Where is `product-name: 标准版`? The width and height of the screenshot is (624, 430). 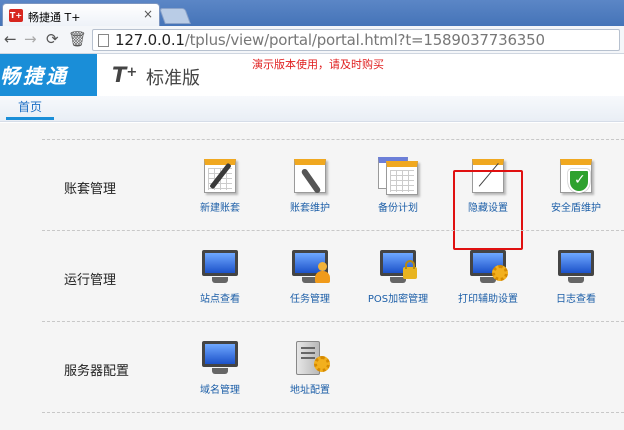 product-name: 标准版 is located at coordinates (173, 78).